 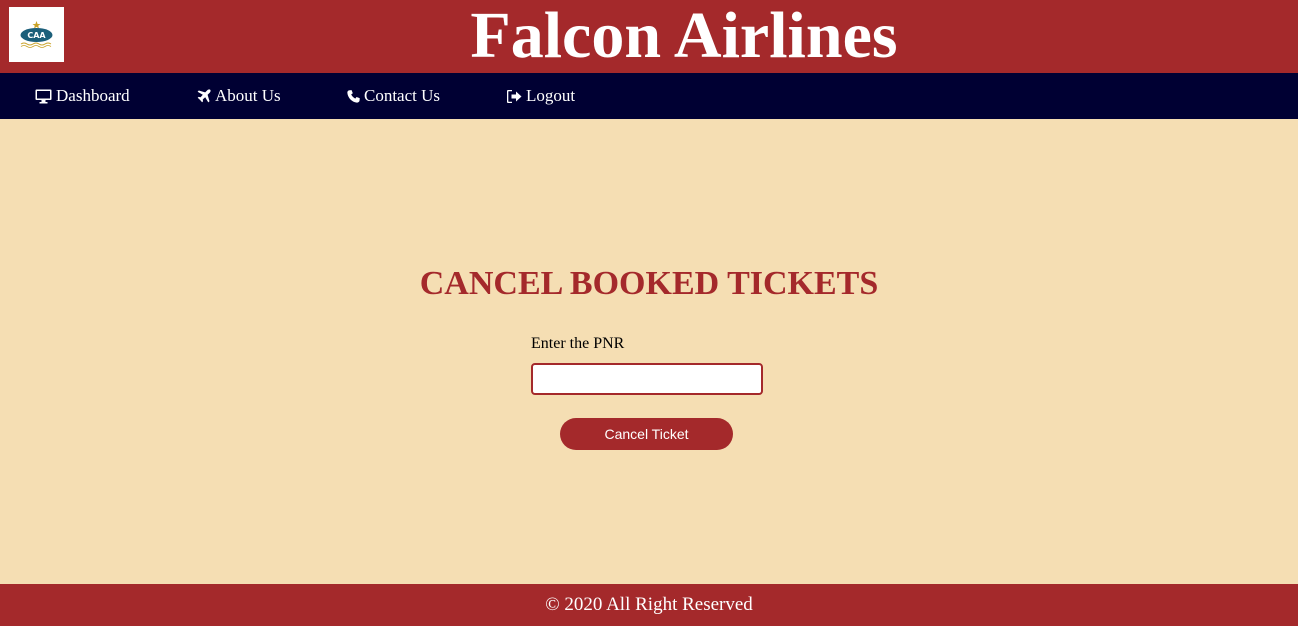 What do you see at coordinates (402, 95) in the screenshot?
I see `nav-label-contact-us: Contact Us` at bounding box center [402, 95].